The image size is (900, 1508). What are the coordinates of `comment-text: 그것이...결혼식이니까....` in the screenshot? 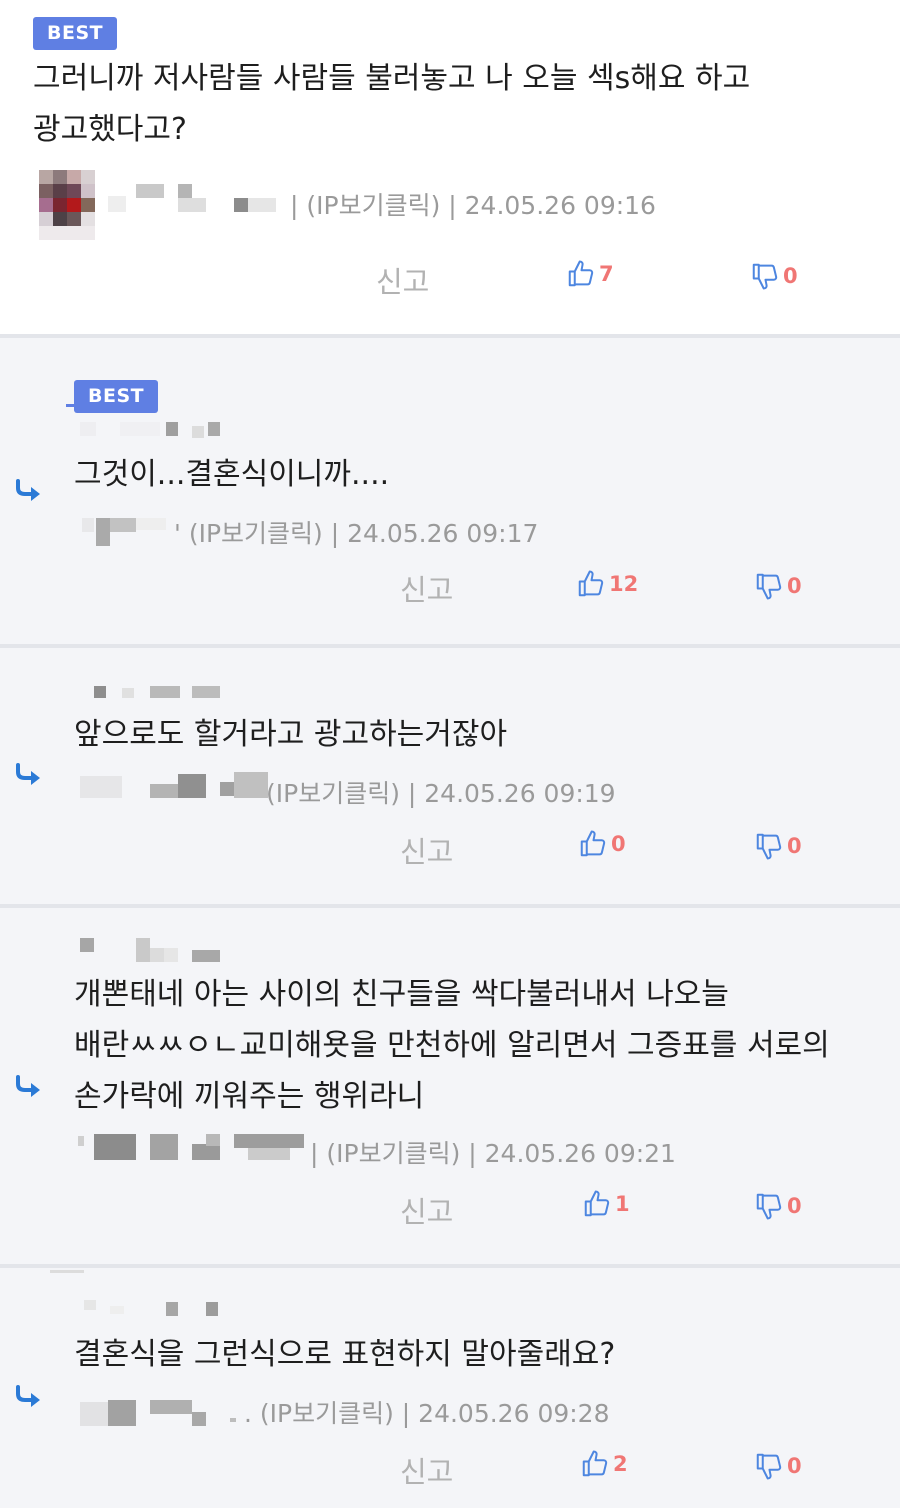 It's located at (232, 474).